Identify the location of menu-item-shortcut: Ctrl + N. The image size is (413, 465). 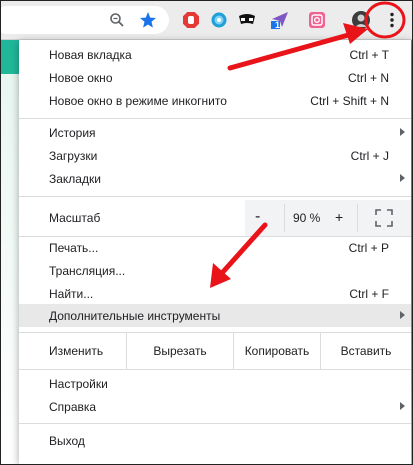
(368, 77).